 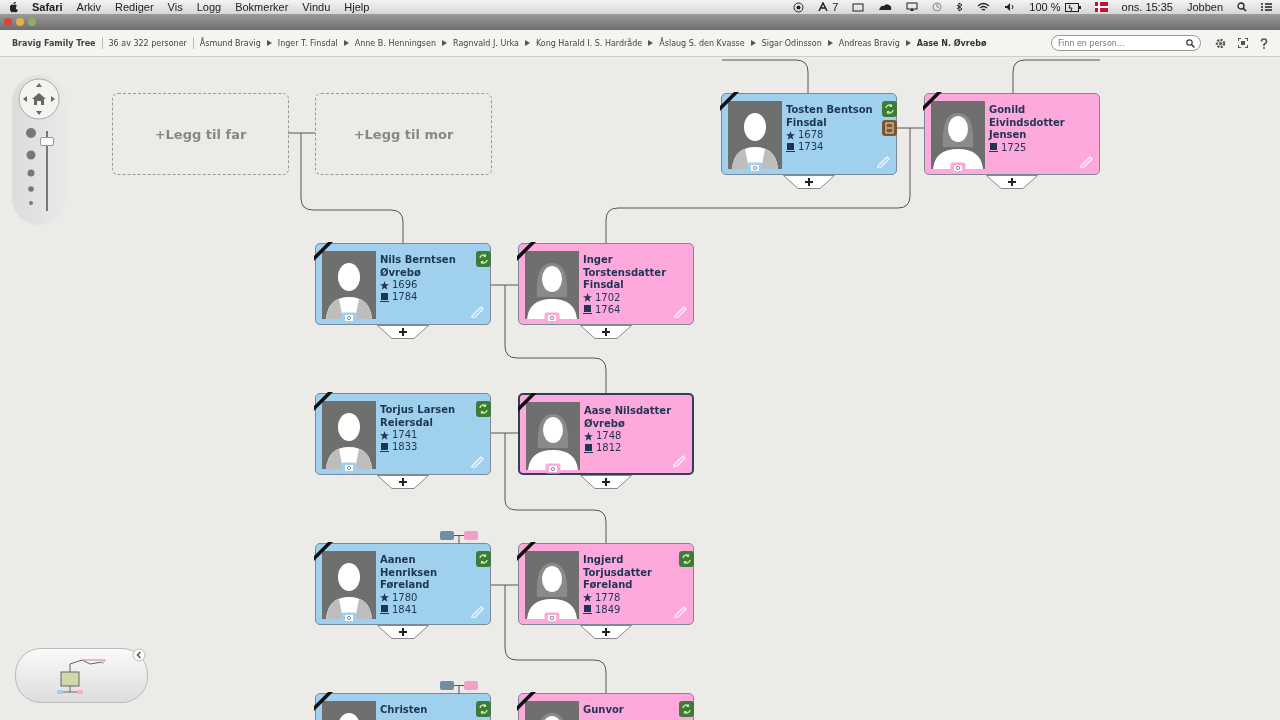 I want to click on battery-percent: 100 %, so click(x=1045, y=7).